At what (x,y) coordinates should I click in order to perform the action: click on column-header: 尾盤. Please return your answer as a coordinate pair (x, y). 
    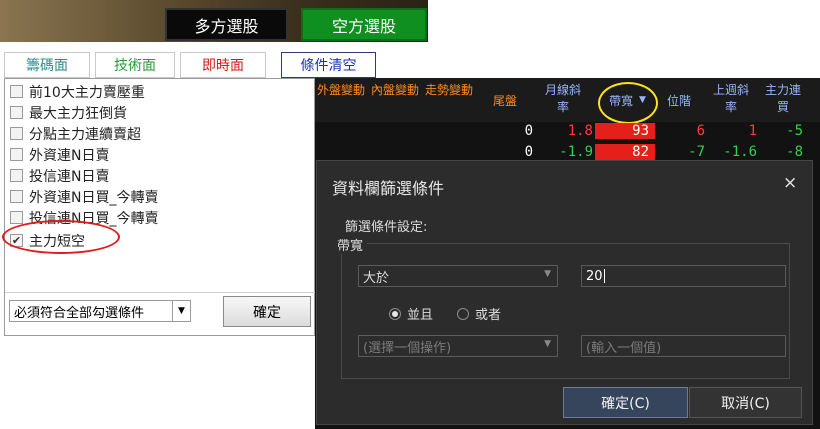
    Looking at the image, I should click on (505, 101).